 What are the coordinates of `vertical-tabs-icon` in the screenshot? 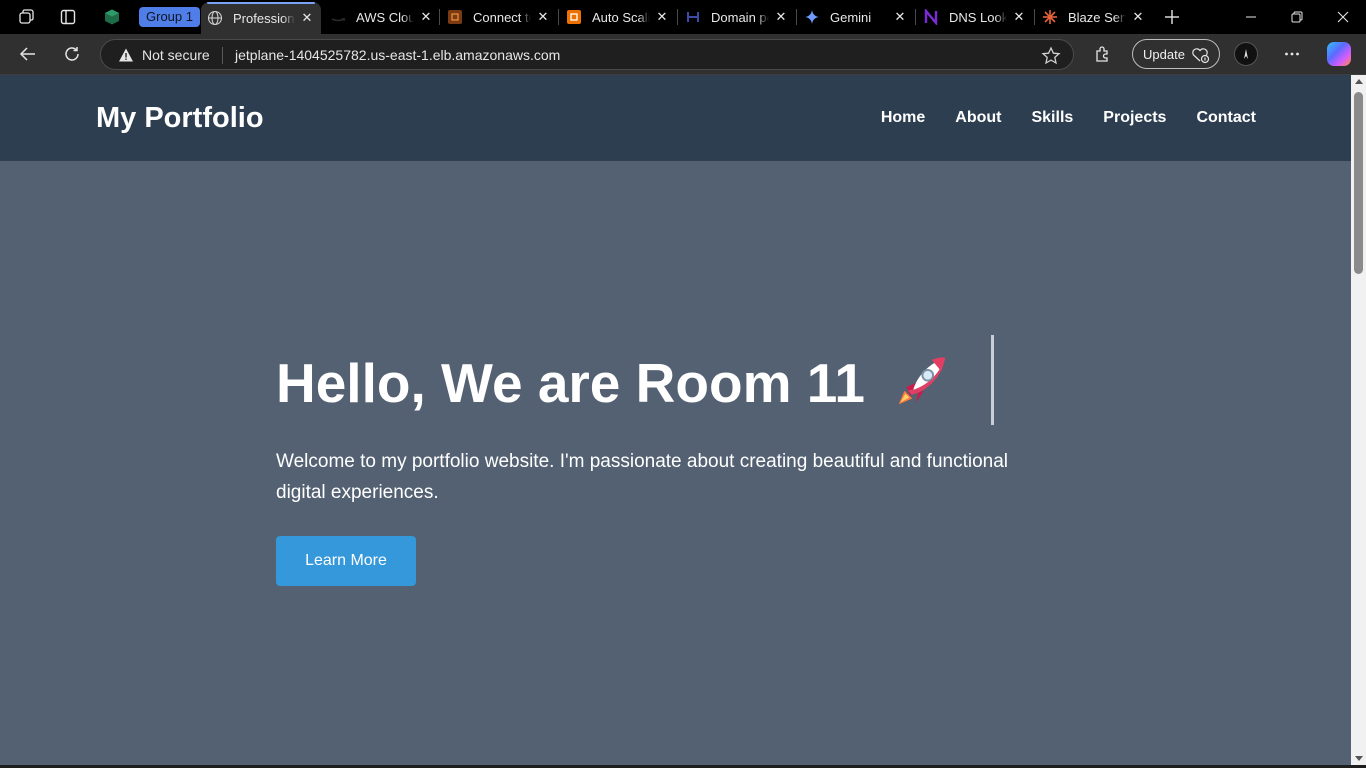 It's located at (68, 17).